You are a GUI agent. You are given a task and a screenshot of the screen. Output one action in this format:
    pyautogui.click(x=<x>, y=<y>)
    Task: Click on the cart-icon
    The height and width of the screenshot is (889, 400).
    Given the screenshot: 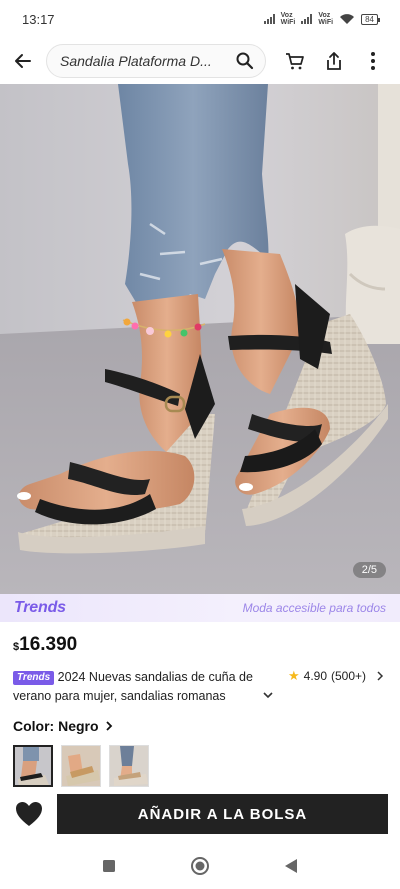 What is the action you would take?
    pyautogui.click(x=295, y=61)
    